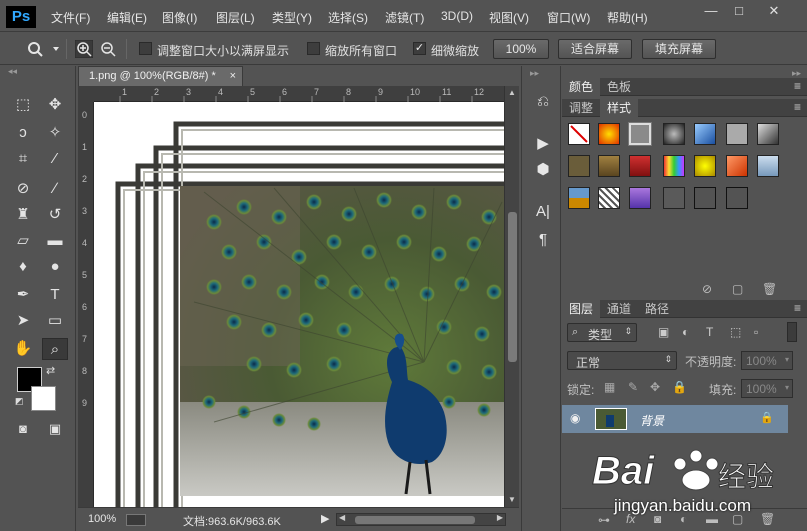 This screenshot has width=807, height=531. I want to click on scroll-left-icon: ◀, so click(342, 517).